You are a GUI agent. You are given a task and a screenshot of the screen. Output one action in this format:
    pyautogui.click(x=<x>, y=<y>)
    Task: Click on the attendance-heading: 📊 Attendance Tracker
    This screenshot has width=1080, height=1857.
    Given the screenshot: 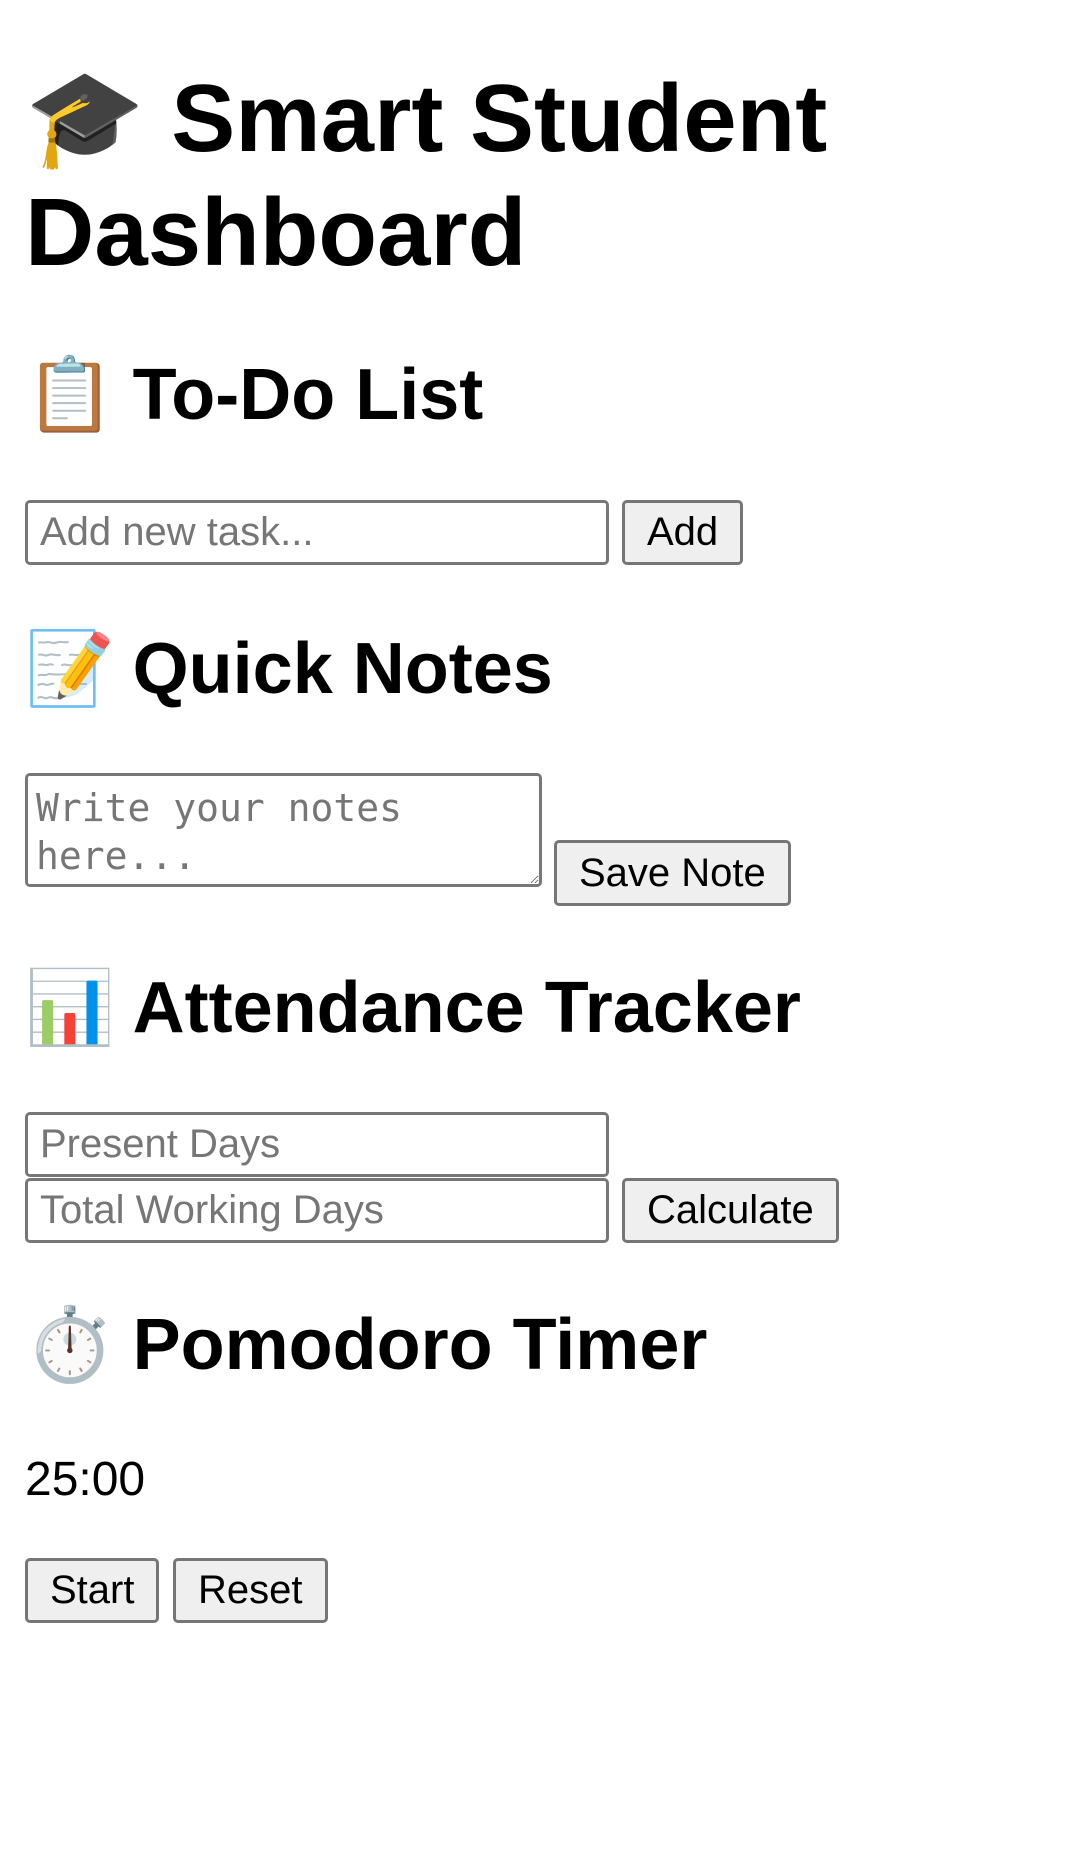 What is the action you would take?
    pyautogui.click(x=413, y=1008)
    